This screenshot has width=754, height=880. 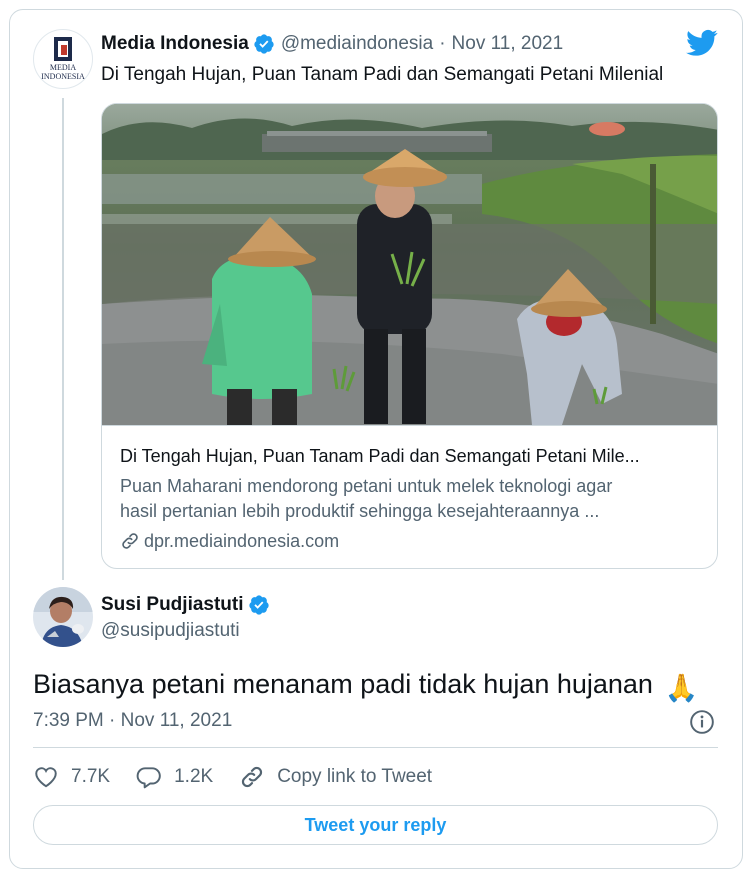 I want to click on thread-connector-line, so click(x=63, y=339).